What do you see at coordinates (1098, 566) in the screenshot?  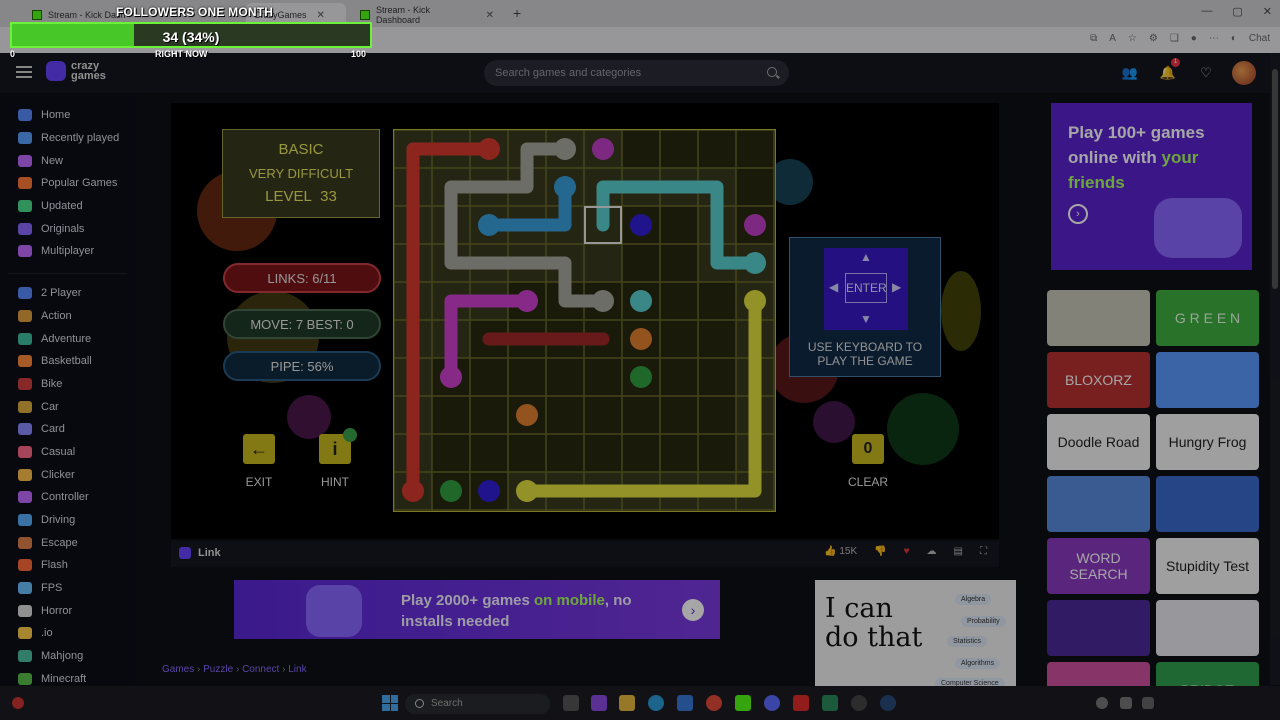 I see `game-thumbnail: WORD SEARCH` at bounding box center [1098, 566].